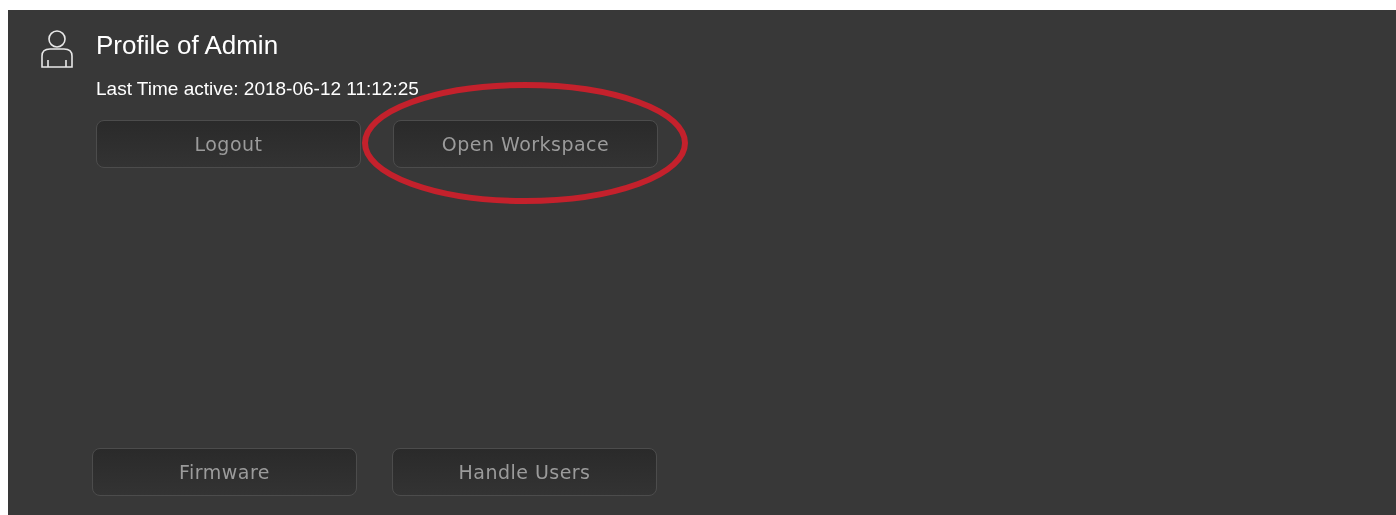 The height and width of the screenshot is (515, 1396). Describe the element at coordinates (258, 89) in the screenshot. I see `last-active-text: Last Time active: 2018-06-12 11:12:25` at that location.